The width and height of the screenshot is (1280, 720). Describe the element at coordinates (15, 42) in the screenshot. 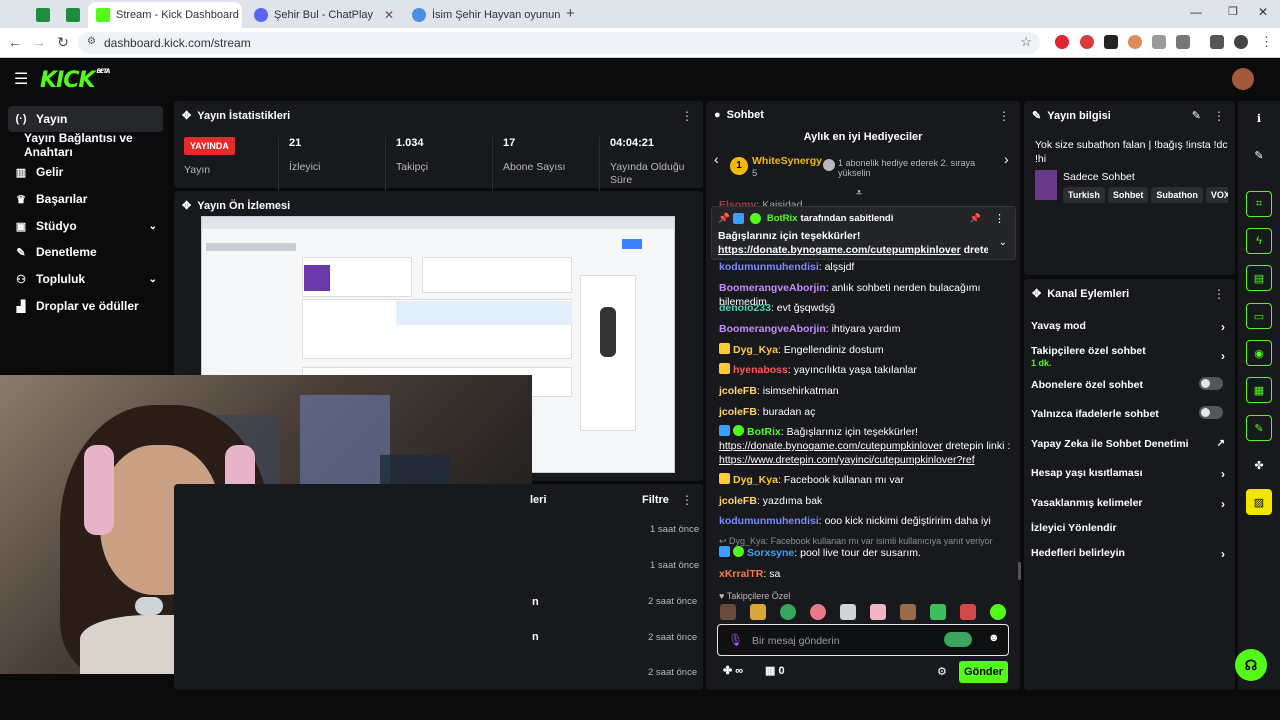

I see `back-icon: ←` at that location.